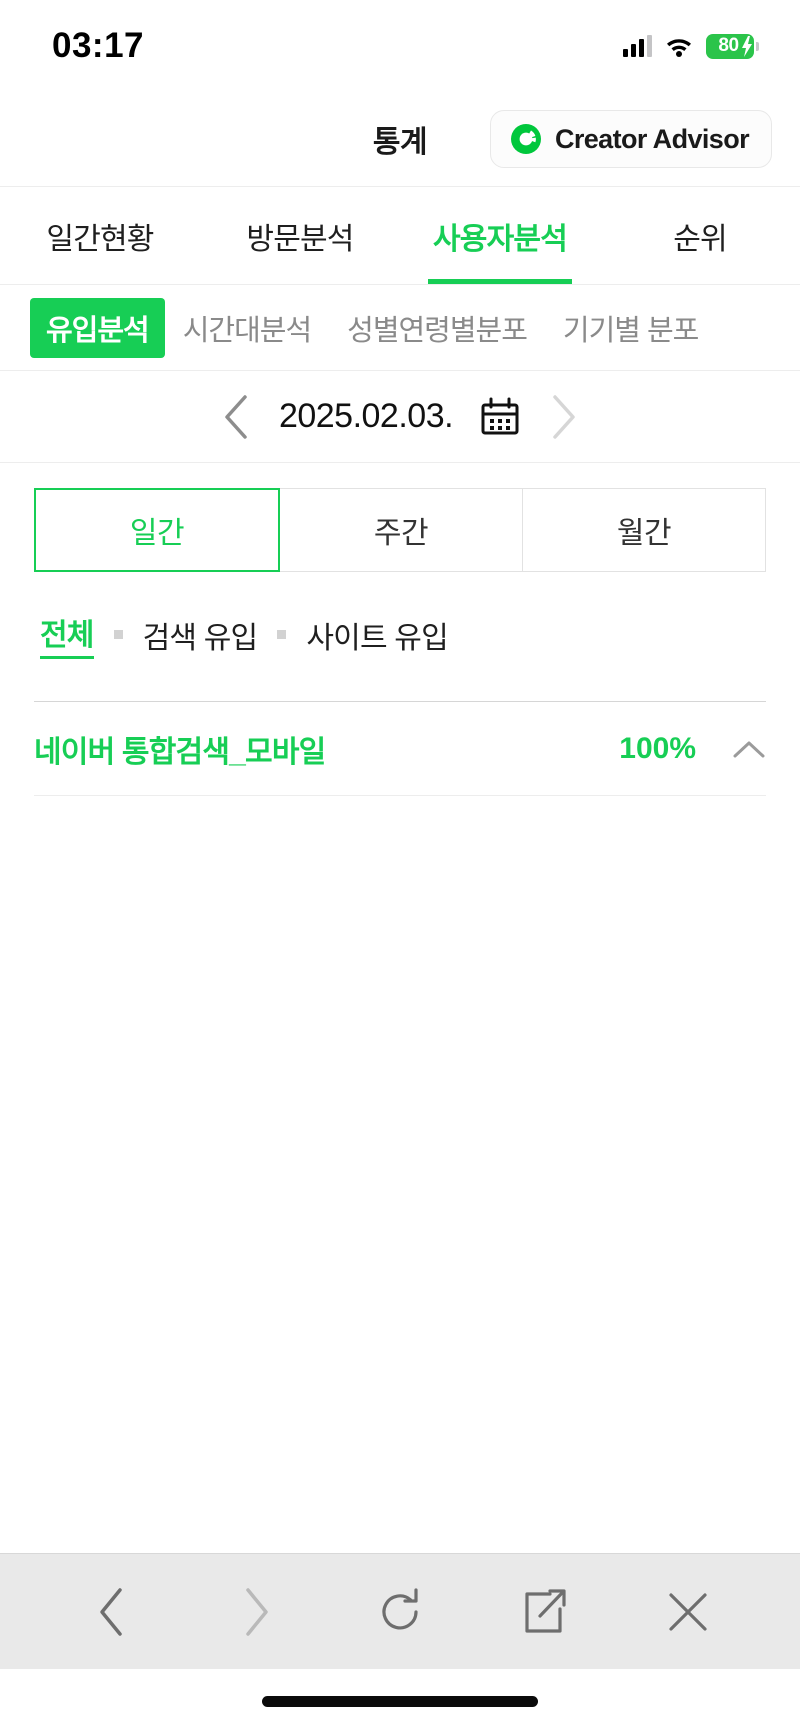 The height and width of the screenshot is (1733, 800). I want to click on subtab-gender-age-distribution: 성별연령별분포, so click(437, 328).